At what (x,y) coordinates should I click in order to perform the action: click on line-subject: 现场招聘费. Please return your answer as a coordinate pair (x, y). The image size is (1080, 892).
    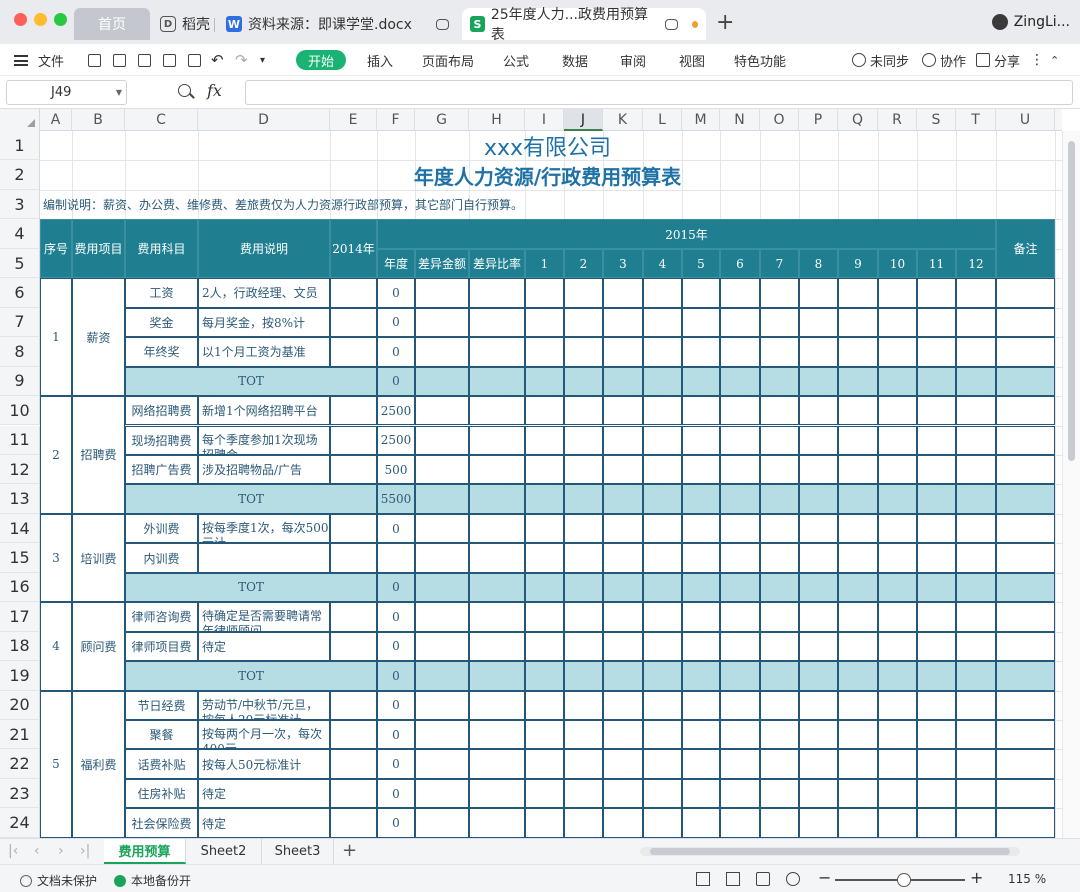
    Looking at the image, I should click on (161, 440).